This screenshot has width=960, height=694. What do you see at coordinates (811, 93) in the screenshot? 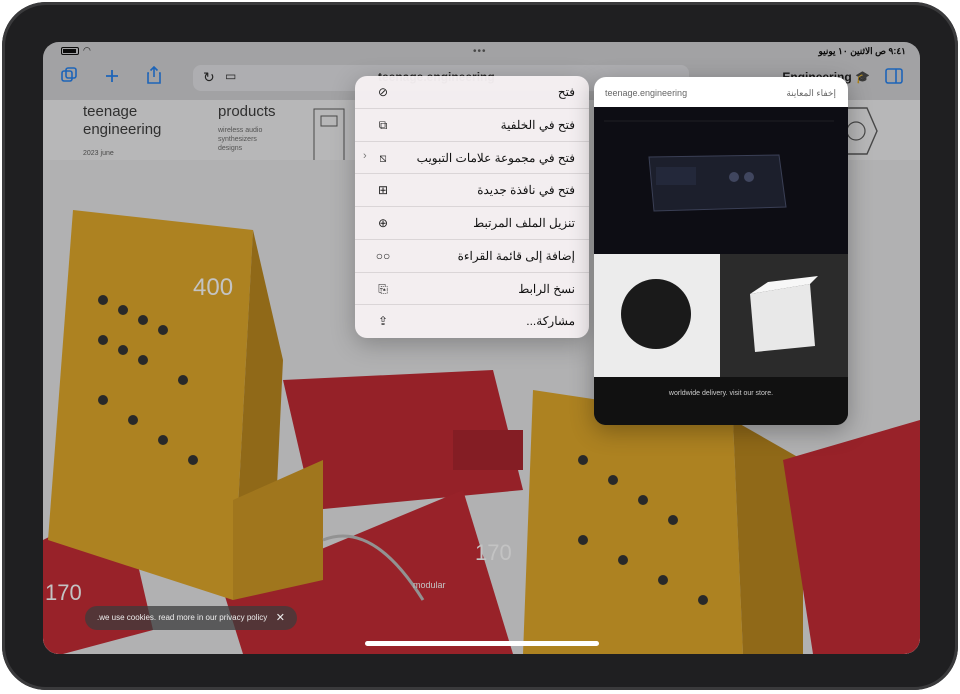
I see `hide-preview-button: إخفاء المعاينة` at bounding box center [811, 93].